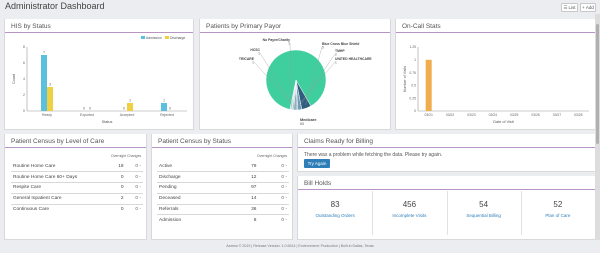  Describe the element at coordinates (61, 188) in the screenshot. I see `row-label: Respite Care` at that location.